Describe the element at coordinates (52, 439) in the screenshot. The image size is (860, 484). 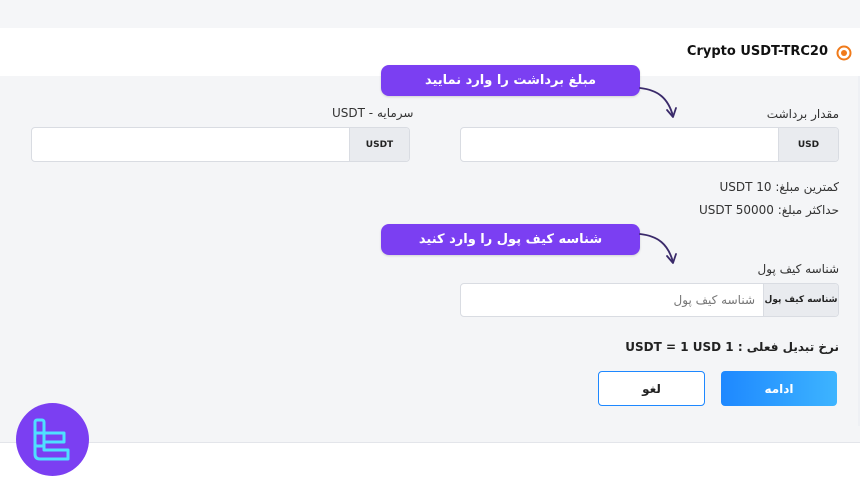
I see `brand-logo-icon` at that location.